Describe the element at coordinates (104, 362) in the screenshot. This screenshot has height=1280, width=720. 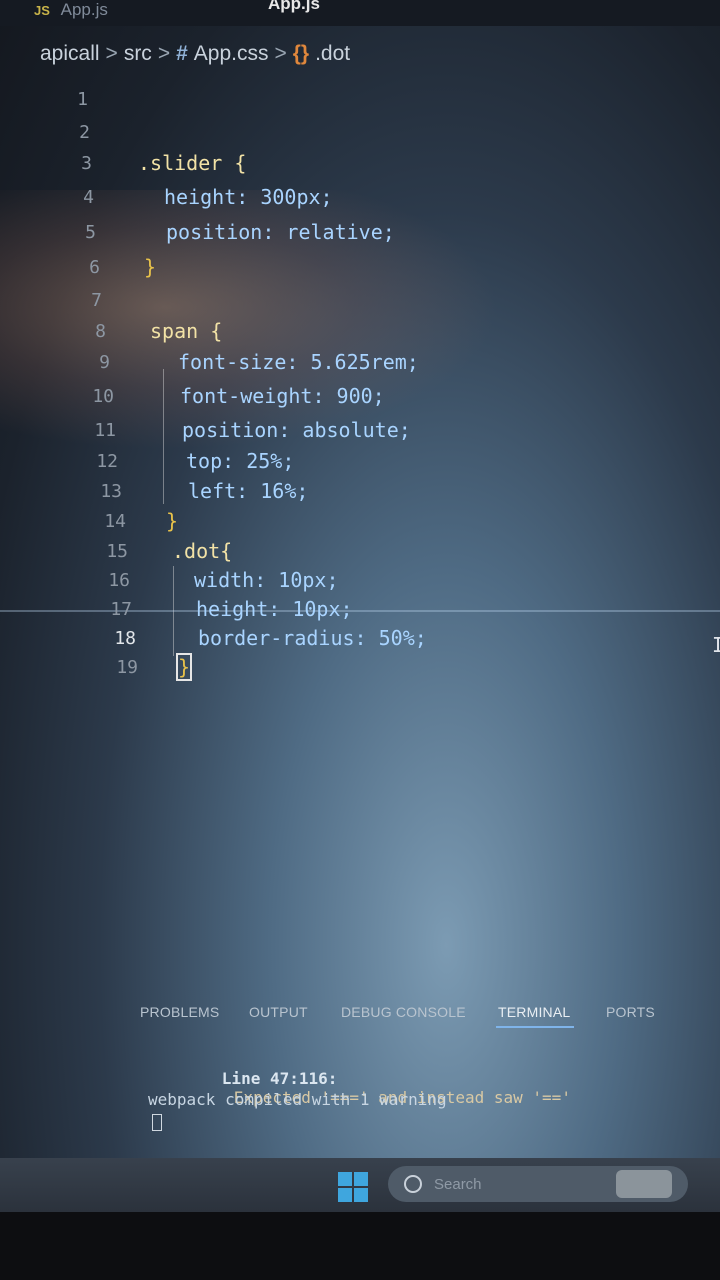
I see `line-number: 9` at that location.